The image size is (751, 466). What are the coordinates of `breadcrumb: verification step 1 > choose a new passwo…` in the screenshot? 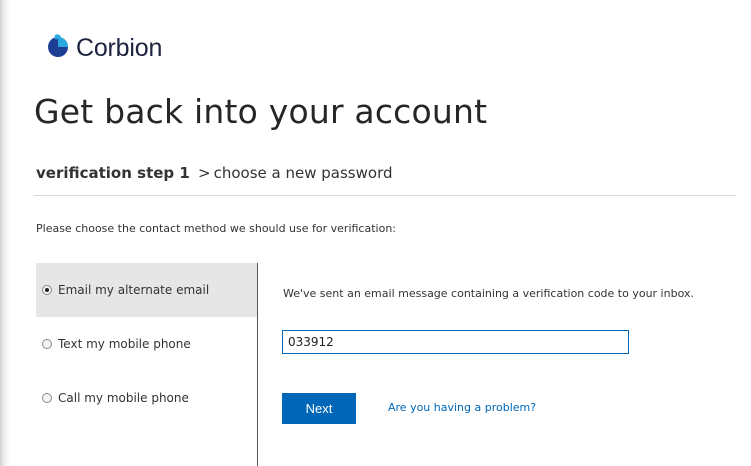 It's located at (214, 173).